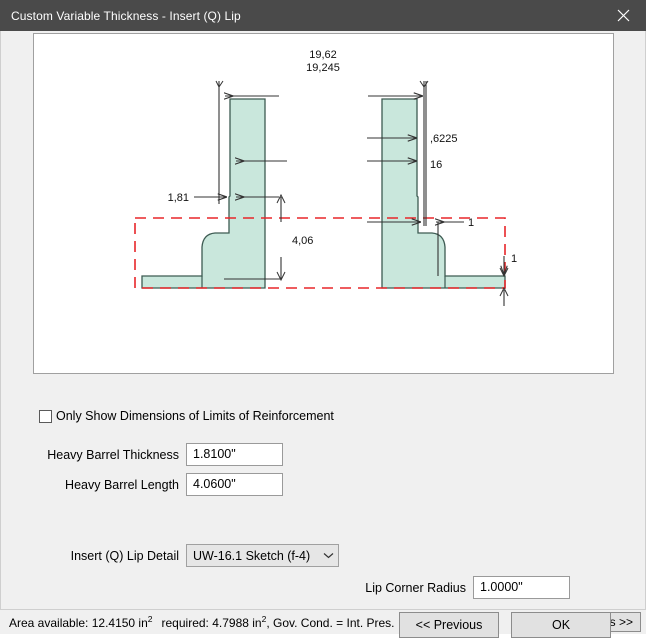 The height and width of the screenshot is (638, 646). Describe the element at coordinates (449, 625) in the screenshot. I see `previous-button: << Previous` at that location.